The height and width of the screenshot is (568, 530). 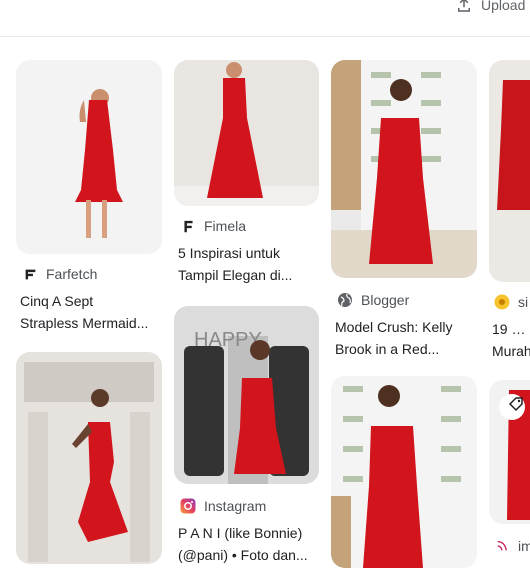 What do you see at coordinates (57, 301) in the screenshot?
I see `title-line: Cinq A Sept` at bounding box center [57, 301].